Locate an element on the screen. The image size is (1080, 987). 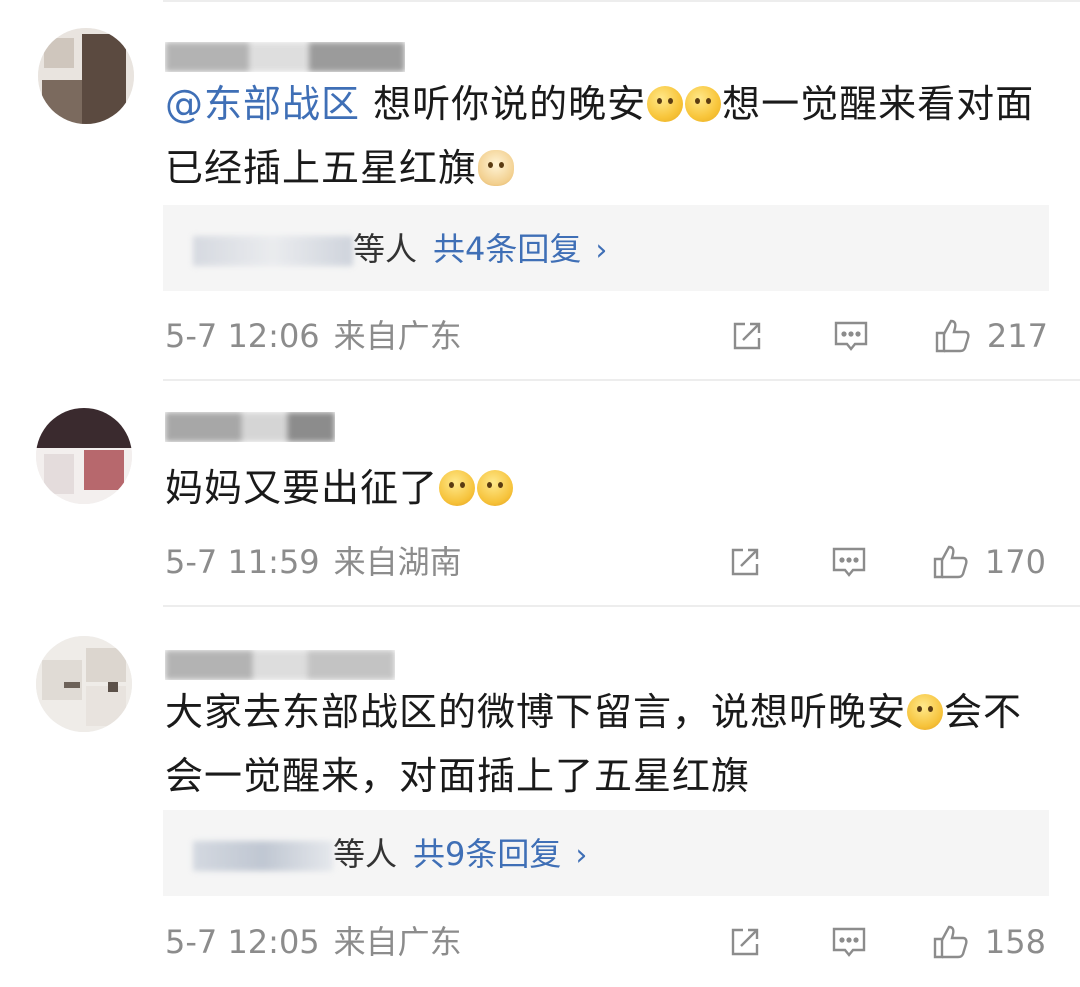
like-count: 170 is located at coordinates (1015, 562).